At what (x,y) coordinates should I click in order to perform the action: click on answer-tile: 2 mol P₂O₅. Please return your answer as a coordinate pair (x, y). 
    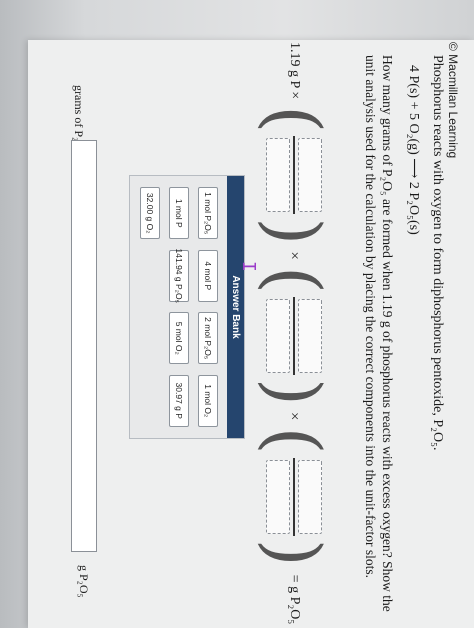
    Looking at the image, I should click on (208, 338).